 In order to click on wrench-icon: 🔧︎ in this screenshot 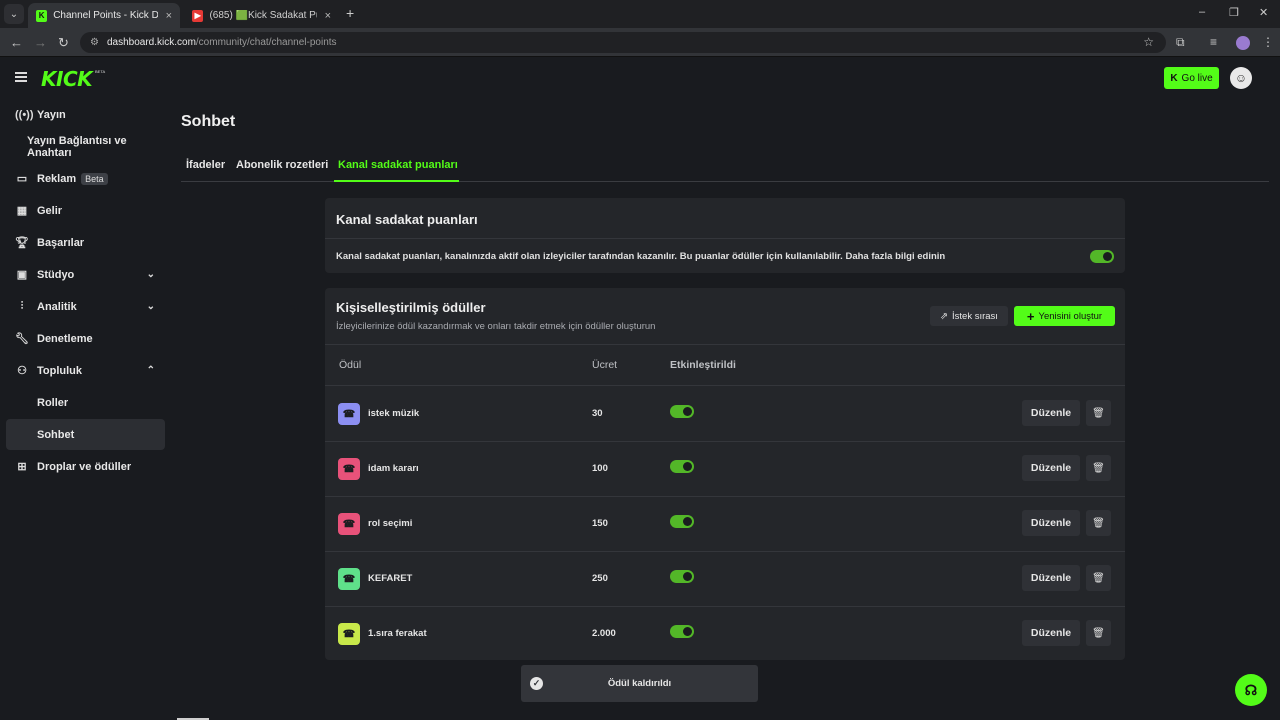, I will do `click(22, 339)`.